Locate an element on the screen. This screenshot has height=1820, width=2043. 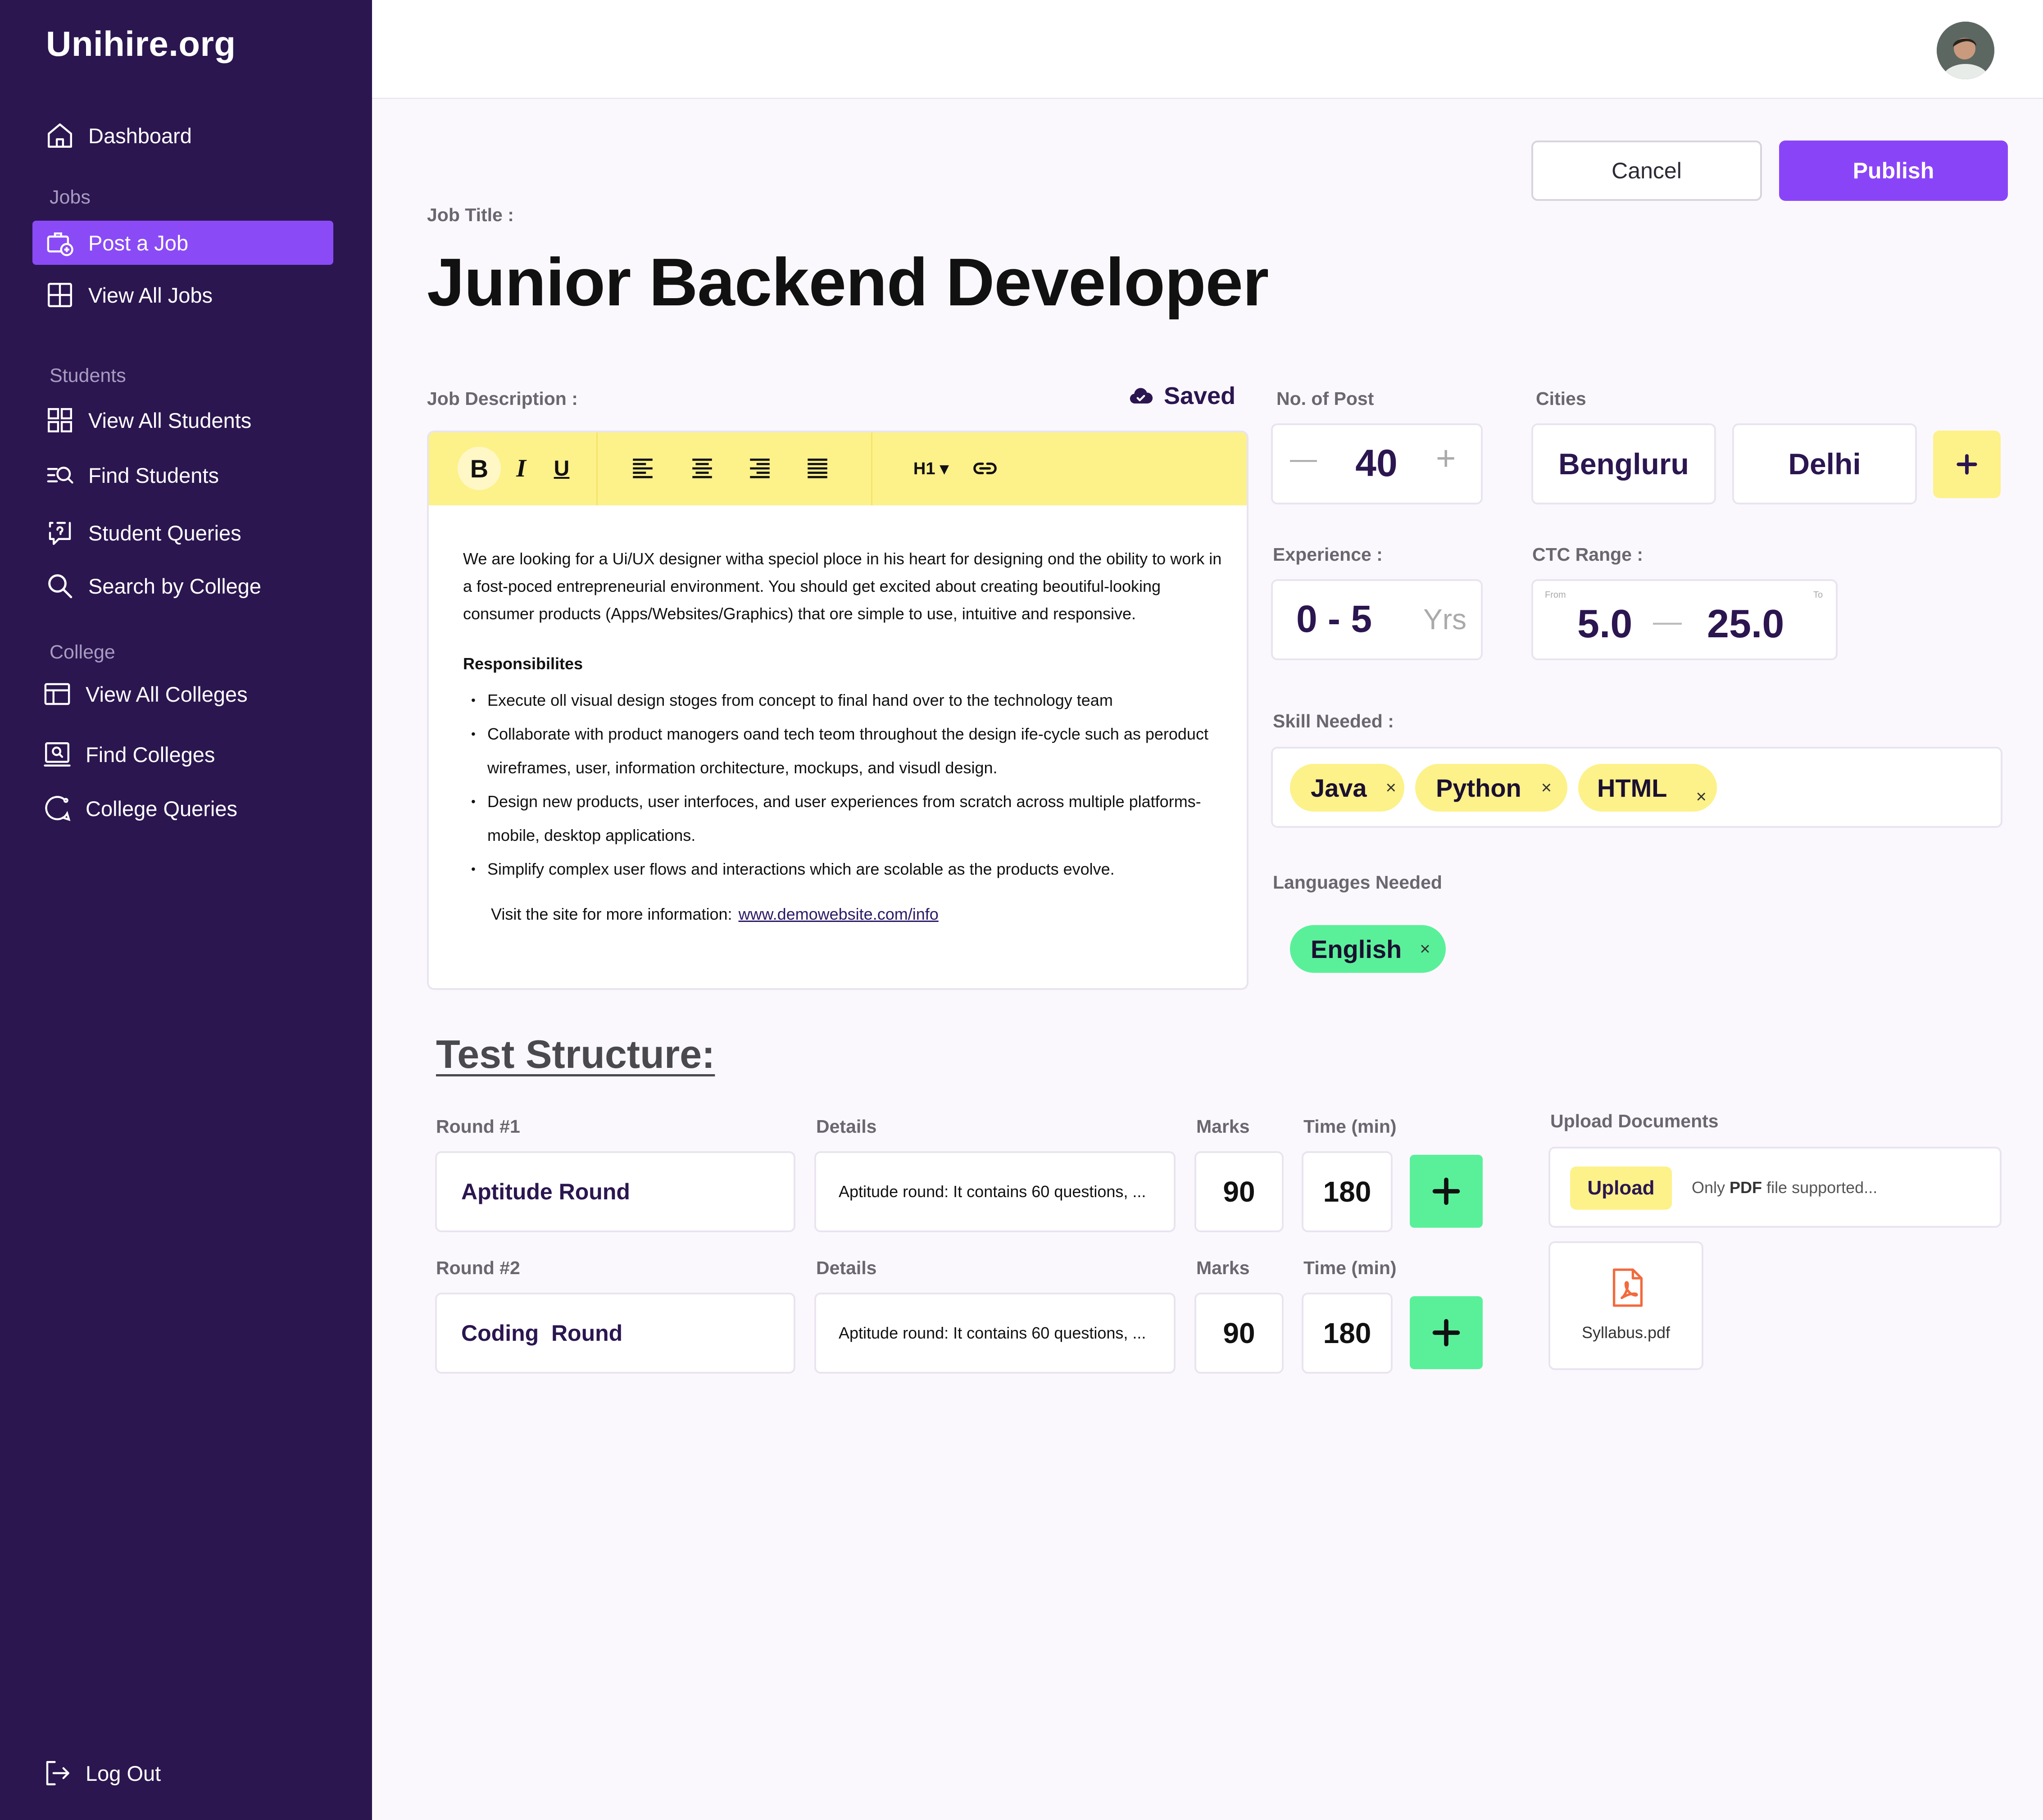
sidebar-item-label: View All Students is located at coordinates (170, 420).